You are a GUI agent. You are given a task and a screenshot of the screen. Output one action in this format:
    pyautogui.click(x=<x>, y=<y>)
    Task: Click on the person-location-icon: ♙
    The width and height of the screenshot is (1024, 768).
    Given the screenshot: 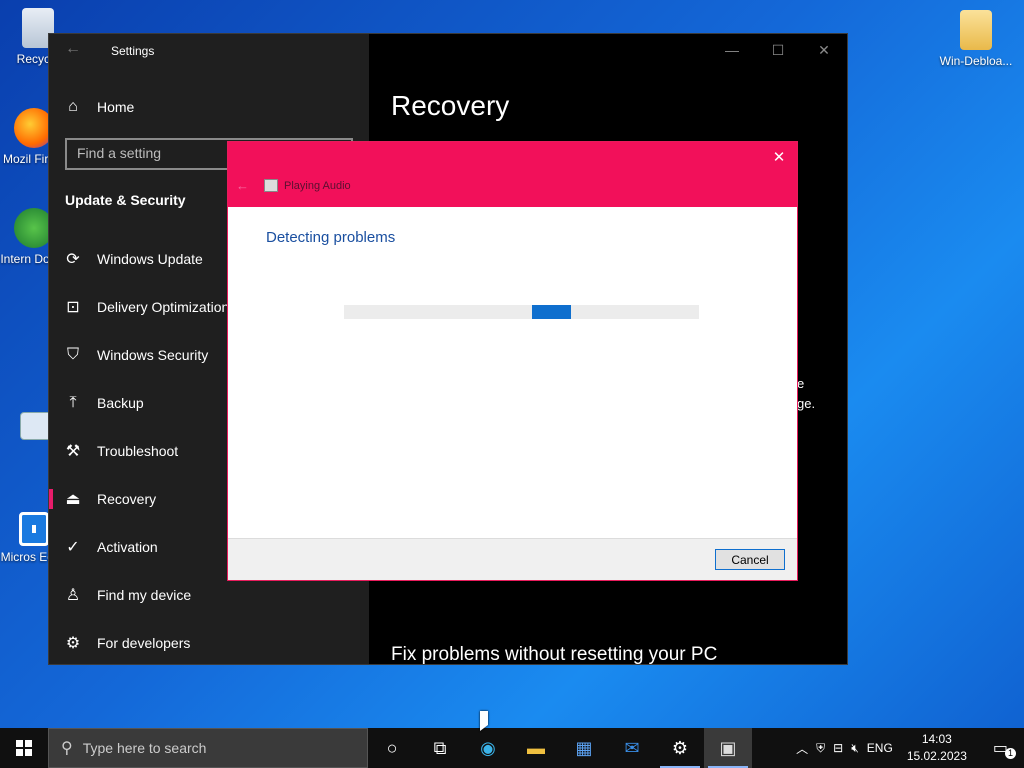 What is the action you would take?
    pyautogui.click(x=73, y=595)
    